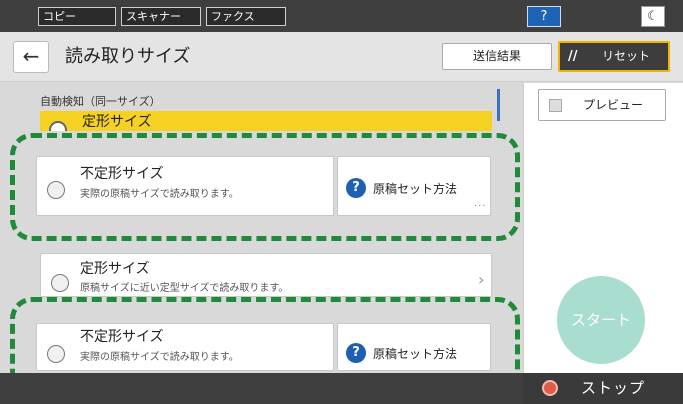 The image size is (683, 404). I want to click on back-arrow-icon: ←, so click(31, 57).